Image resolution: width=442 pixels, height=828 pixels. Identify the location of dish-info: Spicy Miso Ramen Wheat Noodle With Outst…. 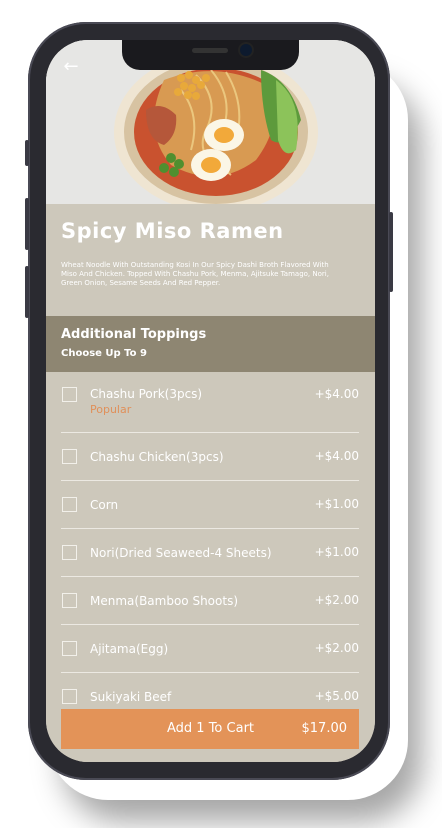
(210, 260).